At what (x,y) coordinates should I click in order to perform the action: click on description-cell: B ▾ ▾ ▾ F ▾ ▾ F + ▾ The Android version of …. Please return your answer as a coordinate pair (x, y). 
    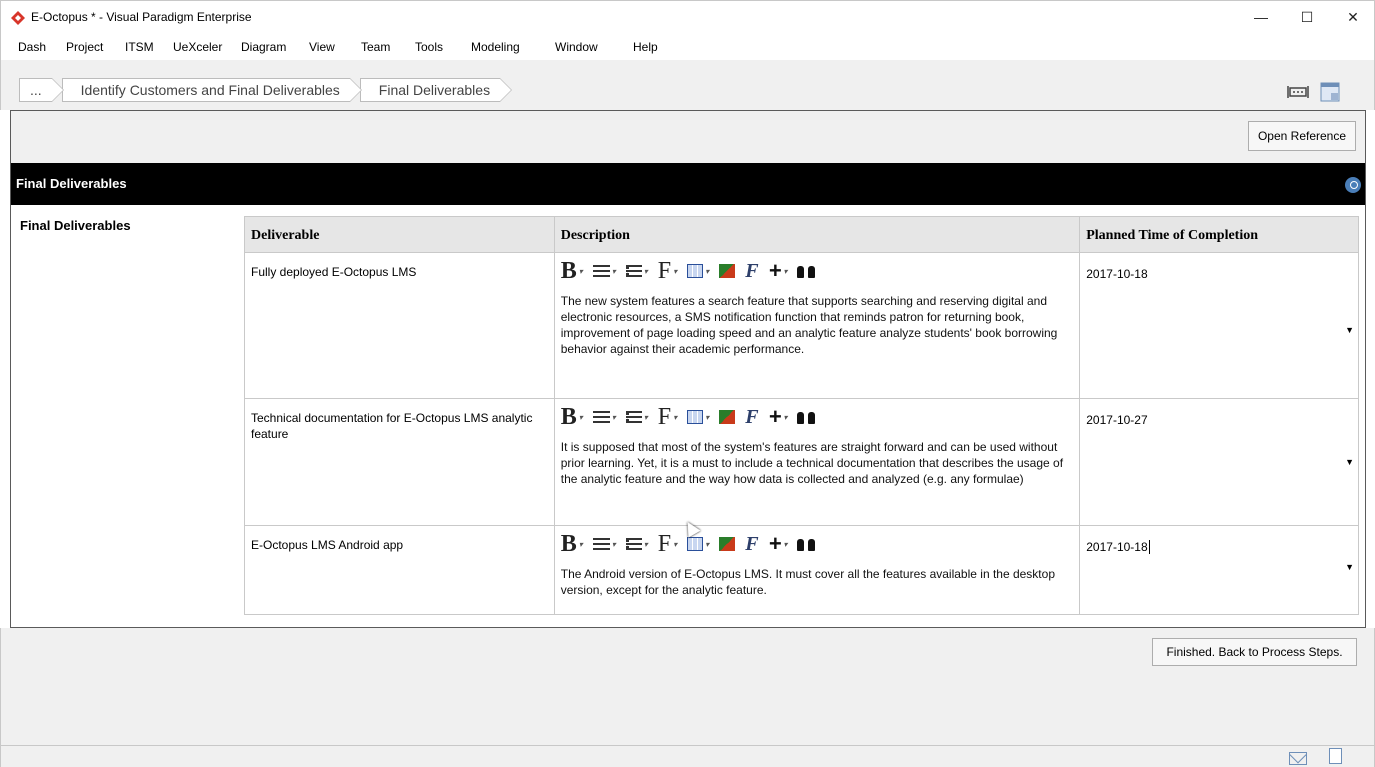
    Looking at the image, I should click on (818, 570).